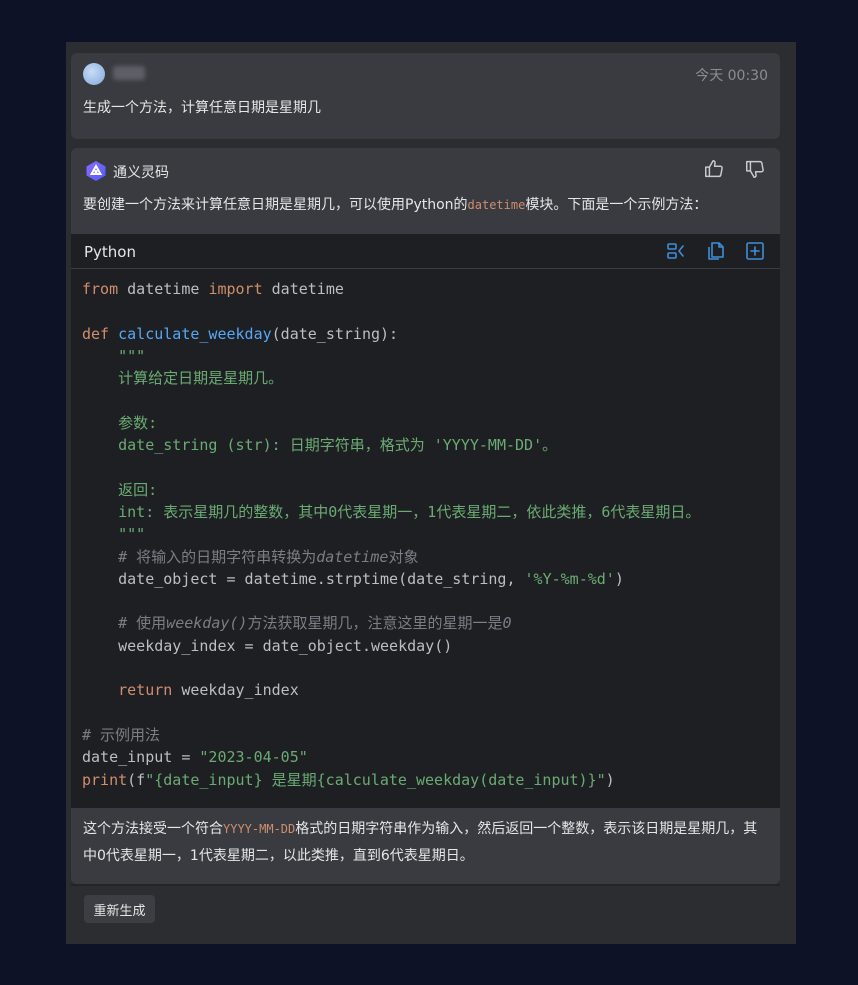  What do you see at coordinates (755, 251) in the screenshot?
I see `new-file-icon` at bounding box center [755, 251].